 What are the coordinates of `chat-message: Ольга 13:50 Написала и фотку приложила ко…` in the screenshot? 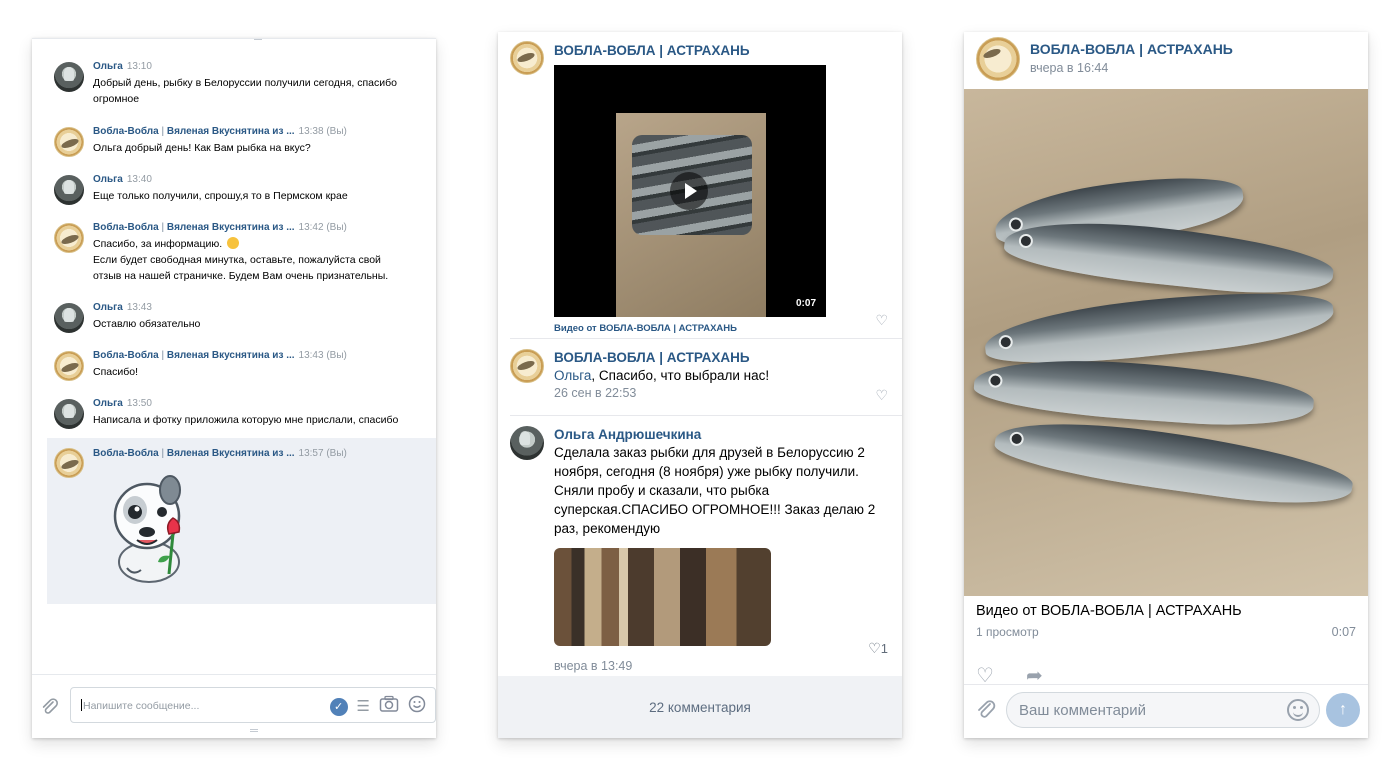 It's located at (234, 413).